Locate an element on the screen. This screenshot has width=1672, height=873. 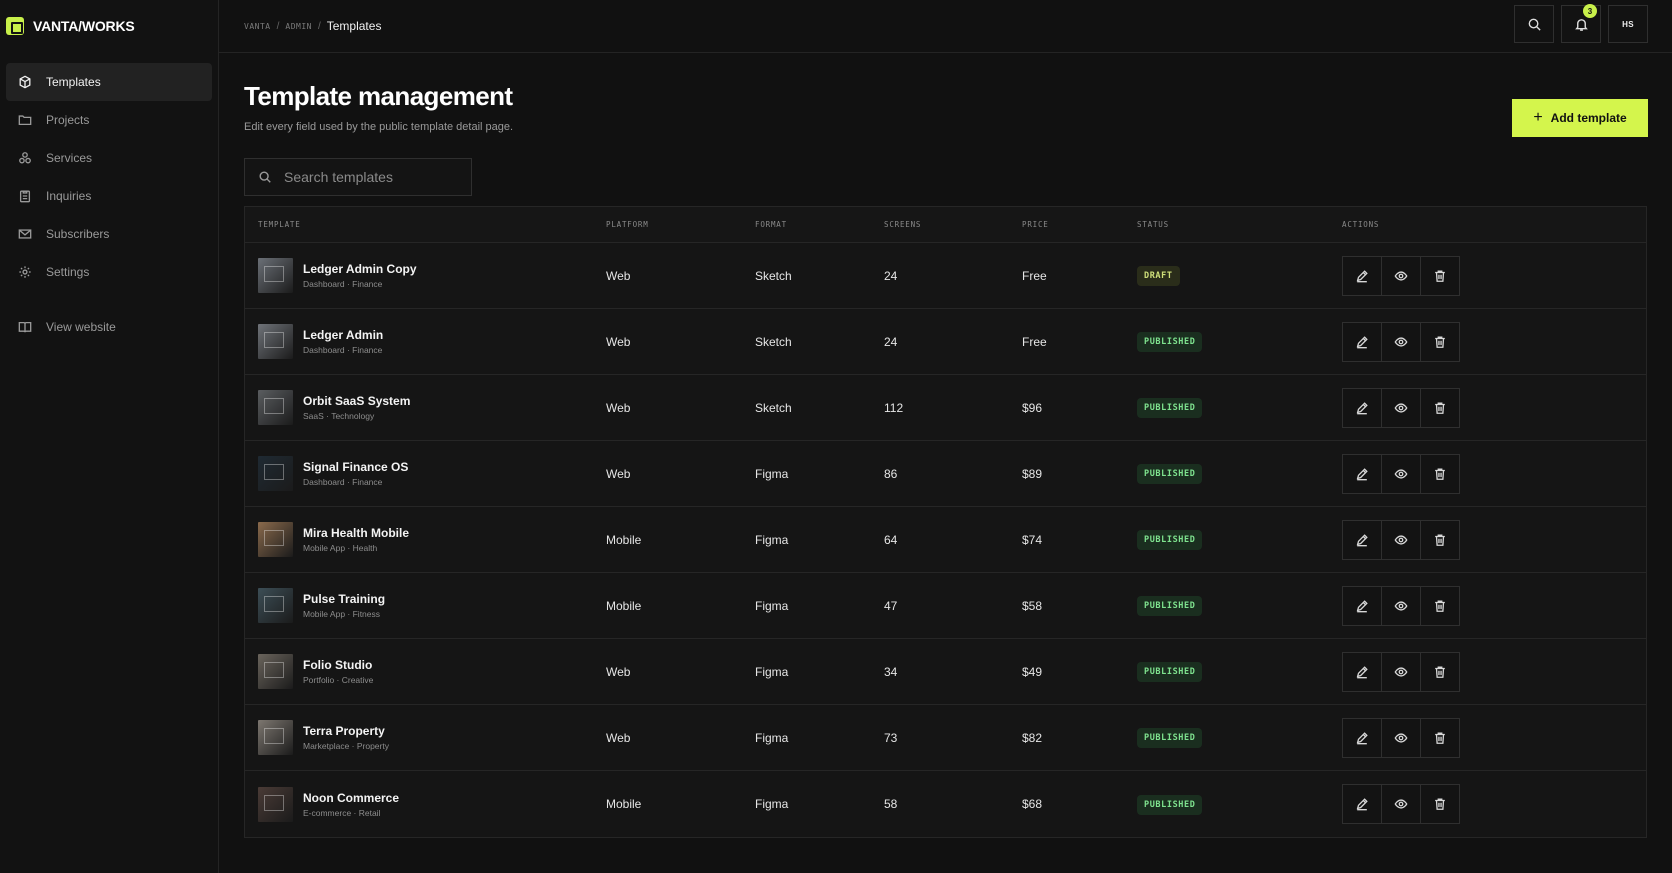
platform-cell: Mobile is located at coordinates (624, 804).